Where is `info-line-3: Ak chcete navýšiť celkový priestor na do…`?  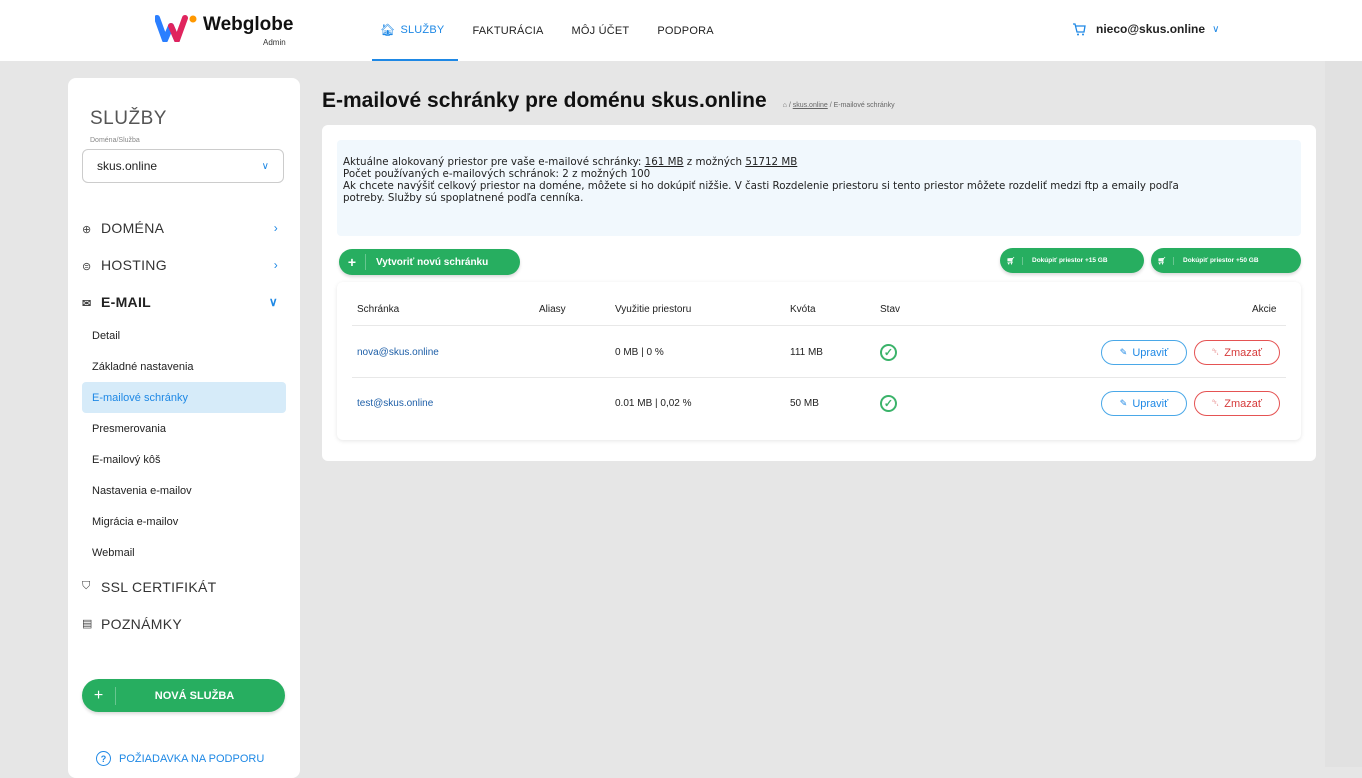
info-line-3: Ak chcete navýšiť celkový priestor na do… is located at coordinates (761, 186).